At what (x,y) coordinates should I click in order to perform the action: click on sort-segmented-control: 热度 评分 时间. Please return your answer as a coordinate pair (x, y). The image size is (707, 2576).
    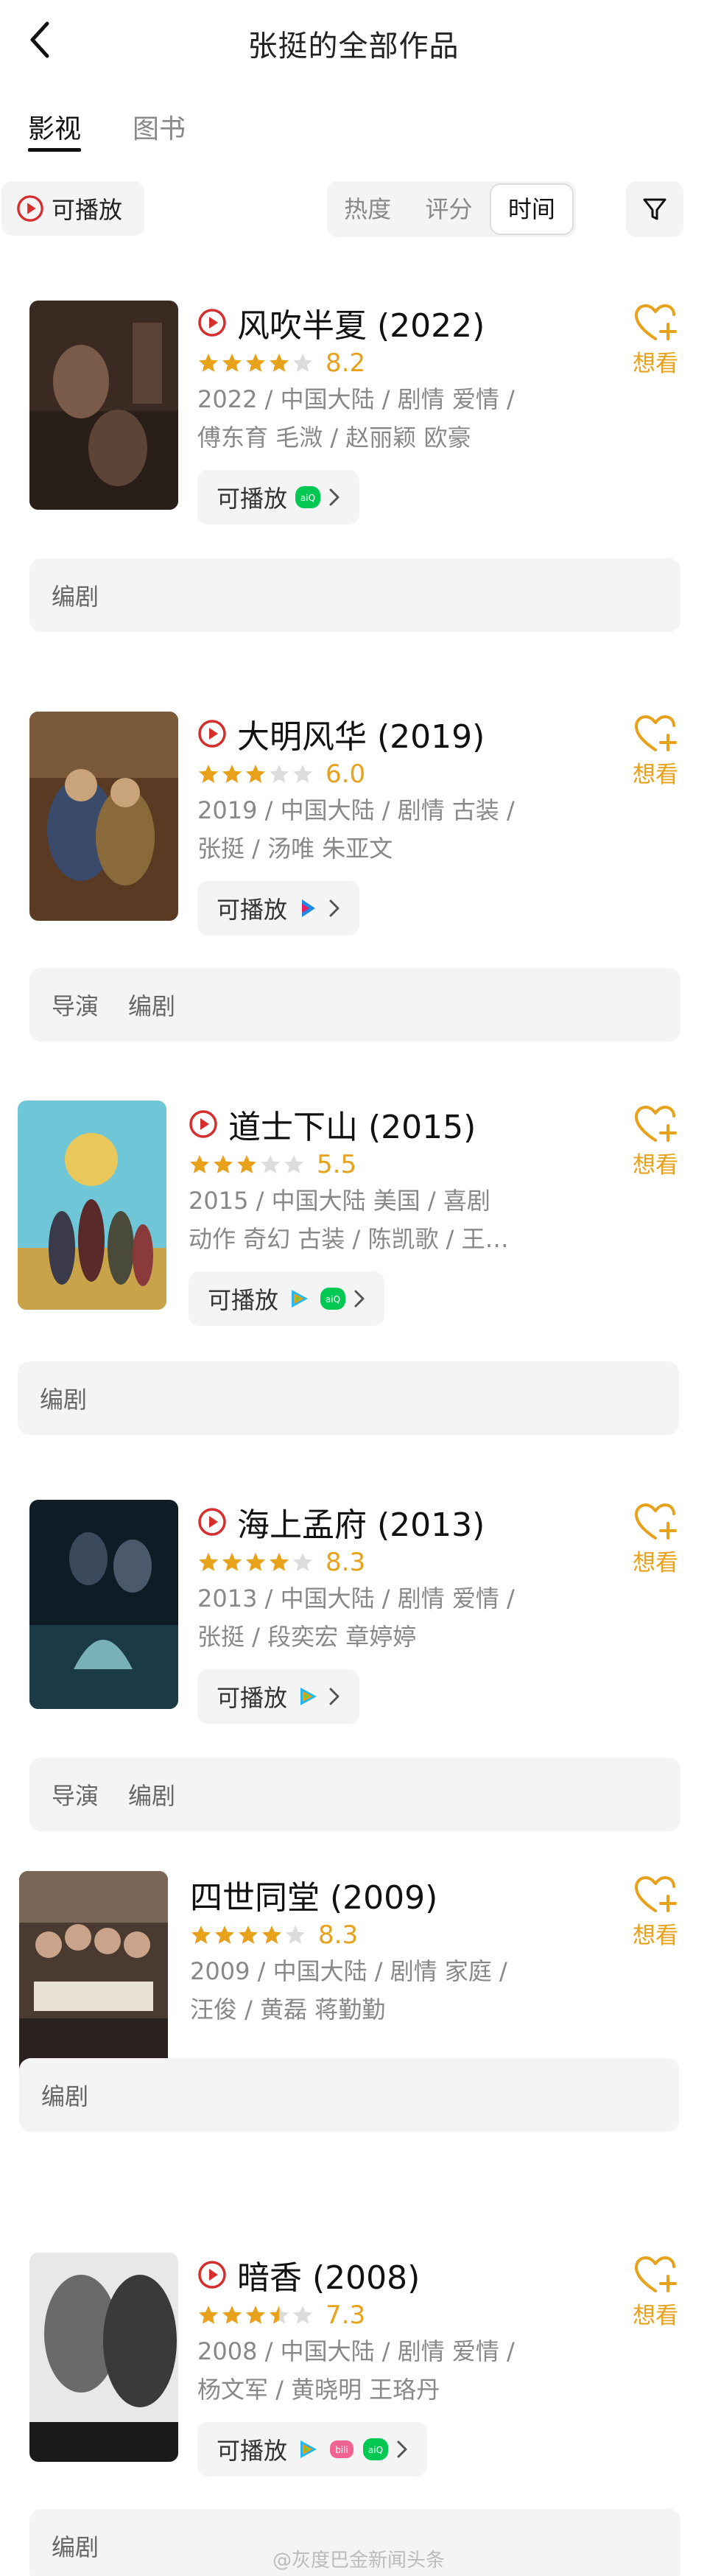
    Looking at the image, I should click on (451, 209).